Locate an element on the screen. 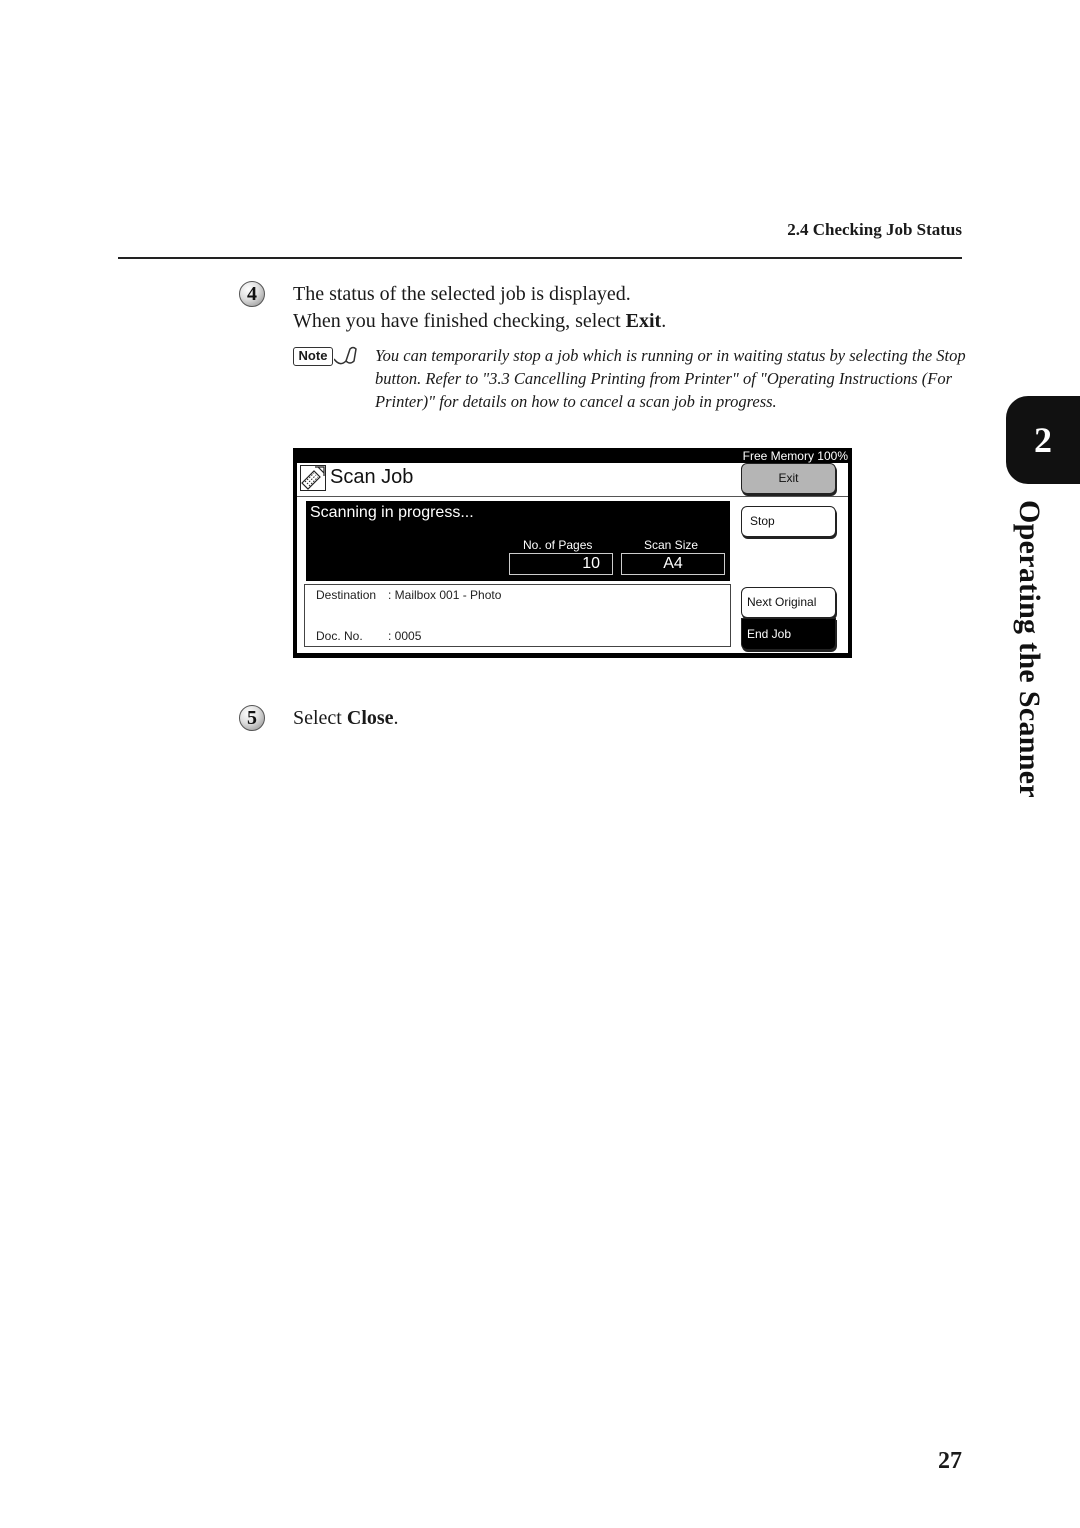 This screenshot has width=1080, height=1528. step-5-suffix: . is located at coordinates (396, 718).